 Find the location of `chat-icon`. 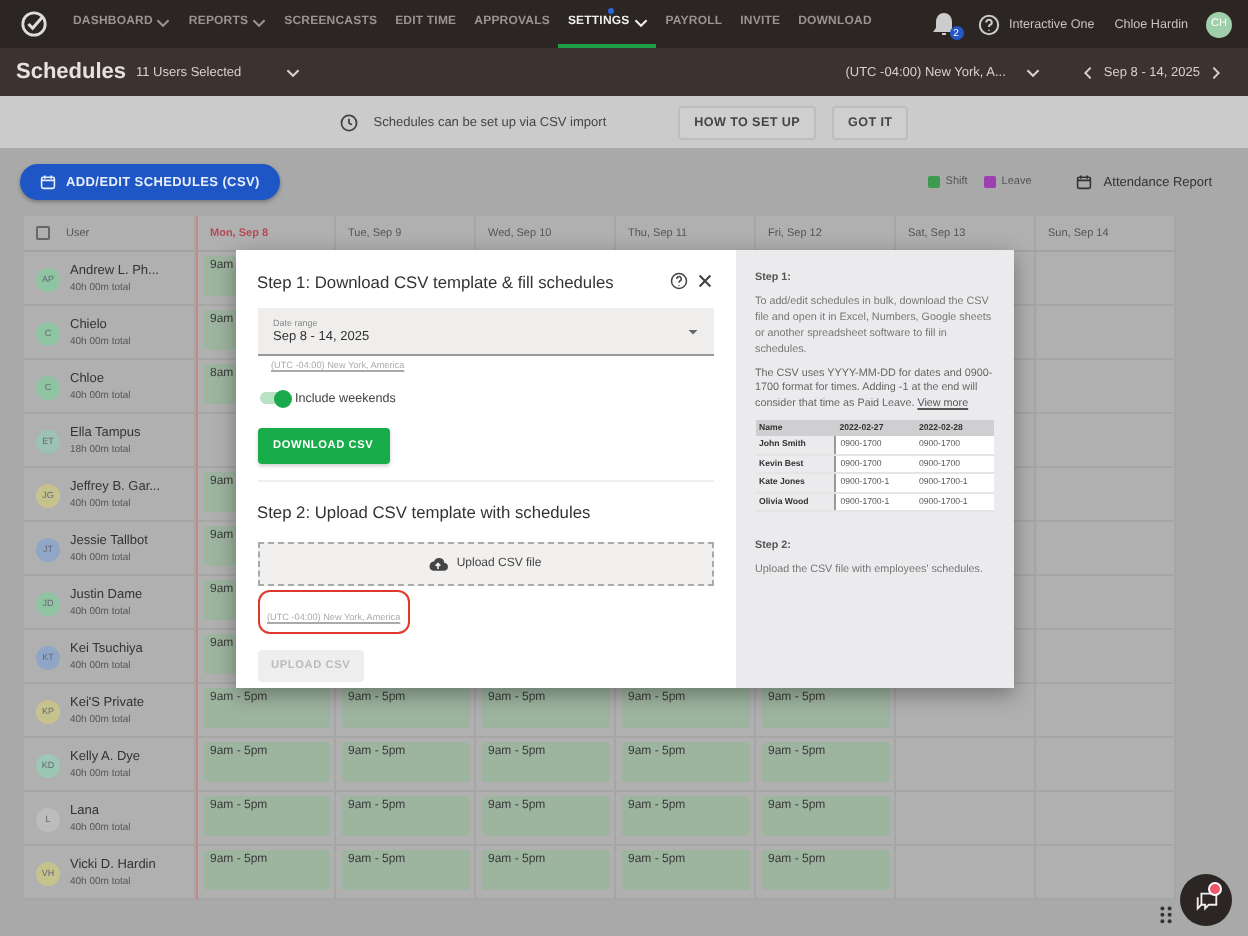

chat-icon is located at coordinates (1206, 900).